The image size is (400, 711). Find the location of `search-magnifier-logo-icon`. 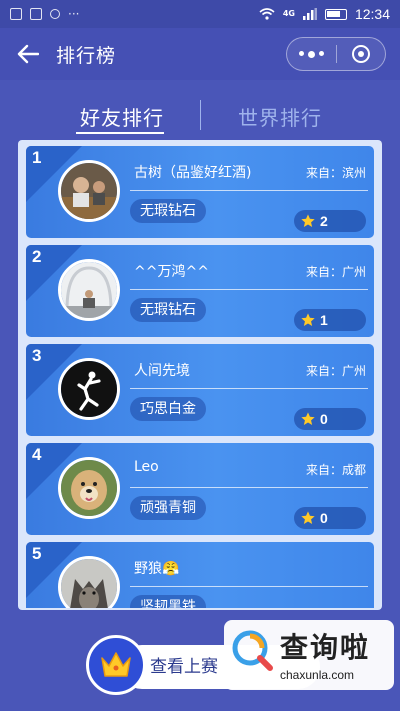

search-magnifier-logo-icon is located at coordinates (252, 650).